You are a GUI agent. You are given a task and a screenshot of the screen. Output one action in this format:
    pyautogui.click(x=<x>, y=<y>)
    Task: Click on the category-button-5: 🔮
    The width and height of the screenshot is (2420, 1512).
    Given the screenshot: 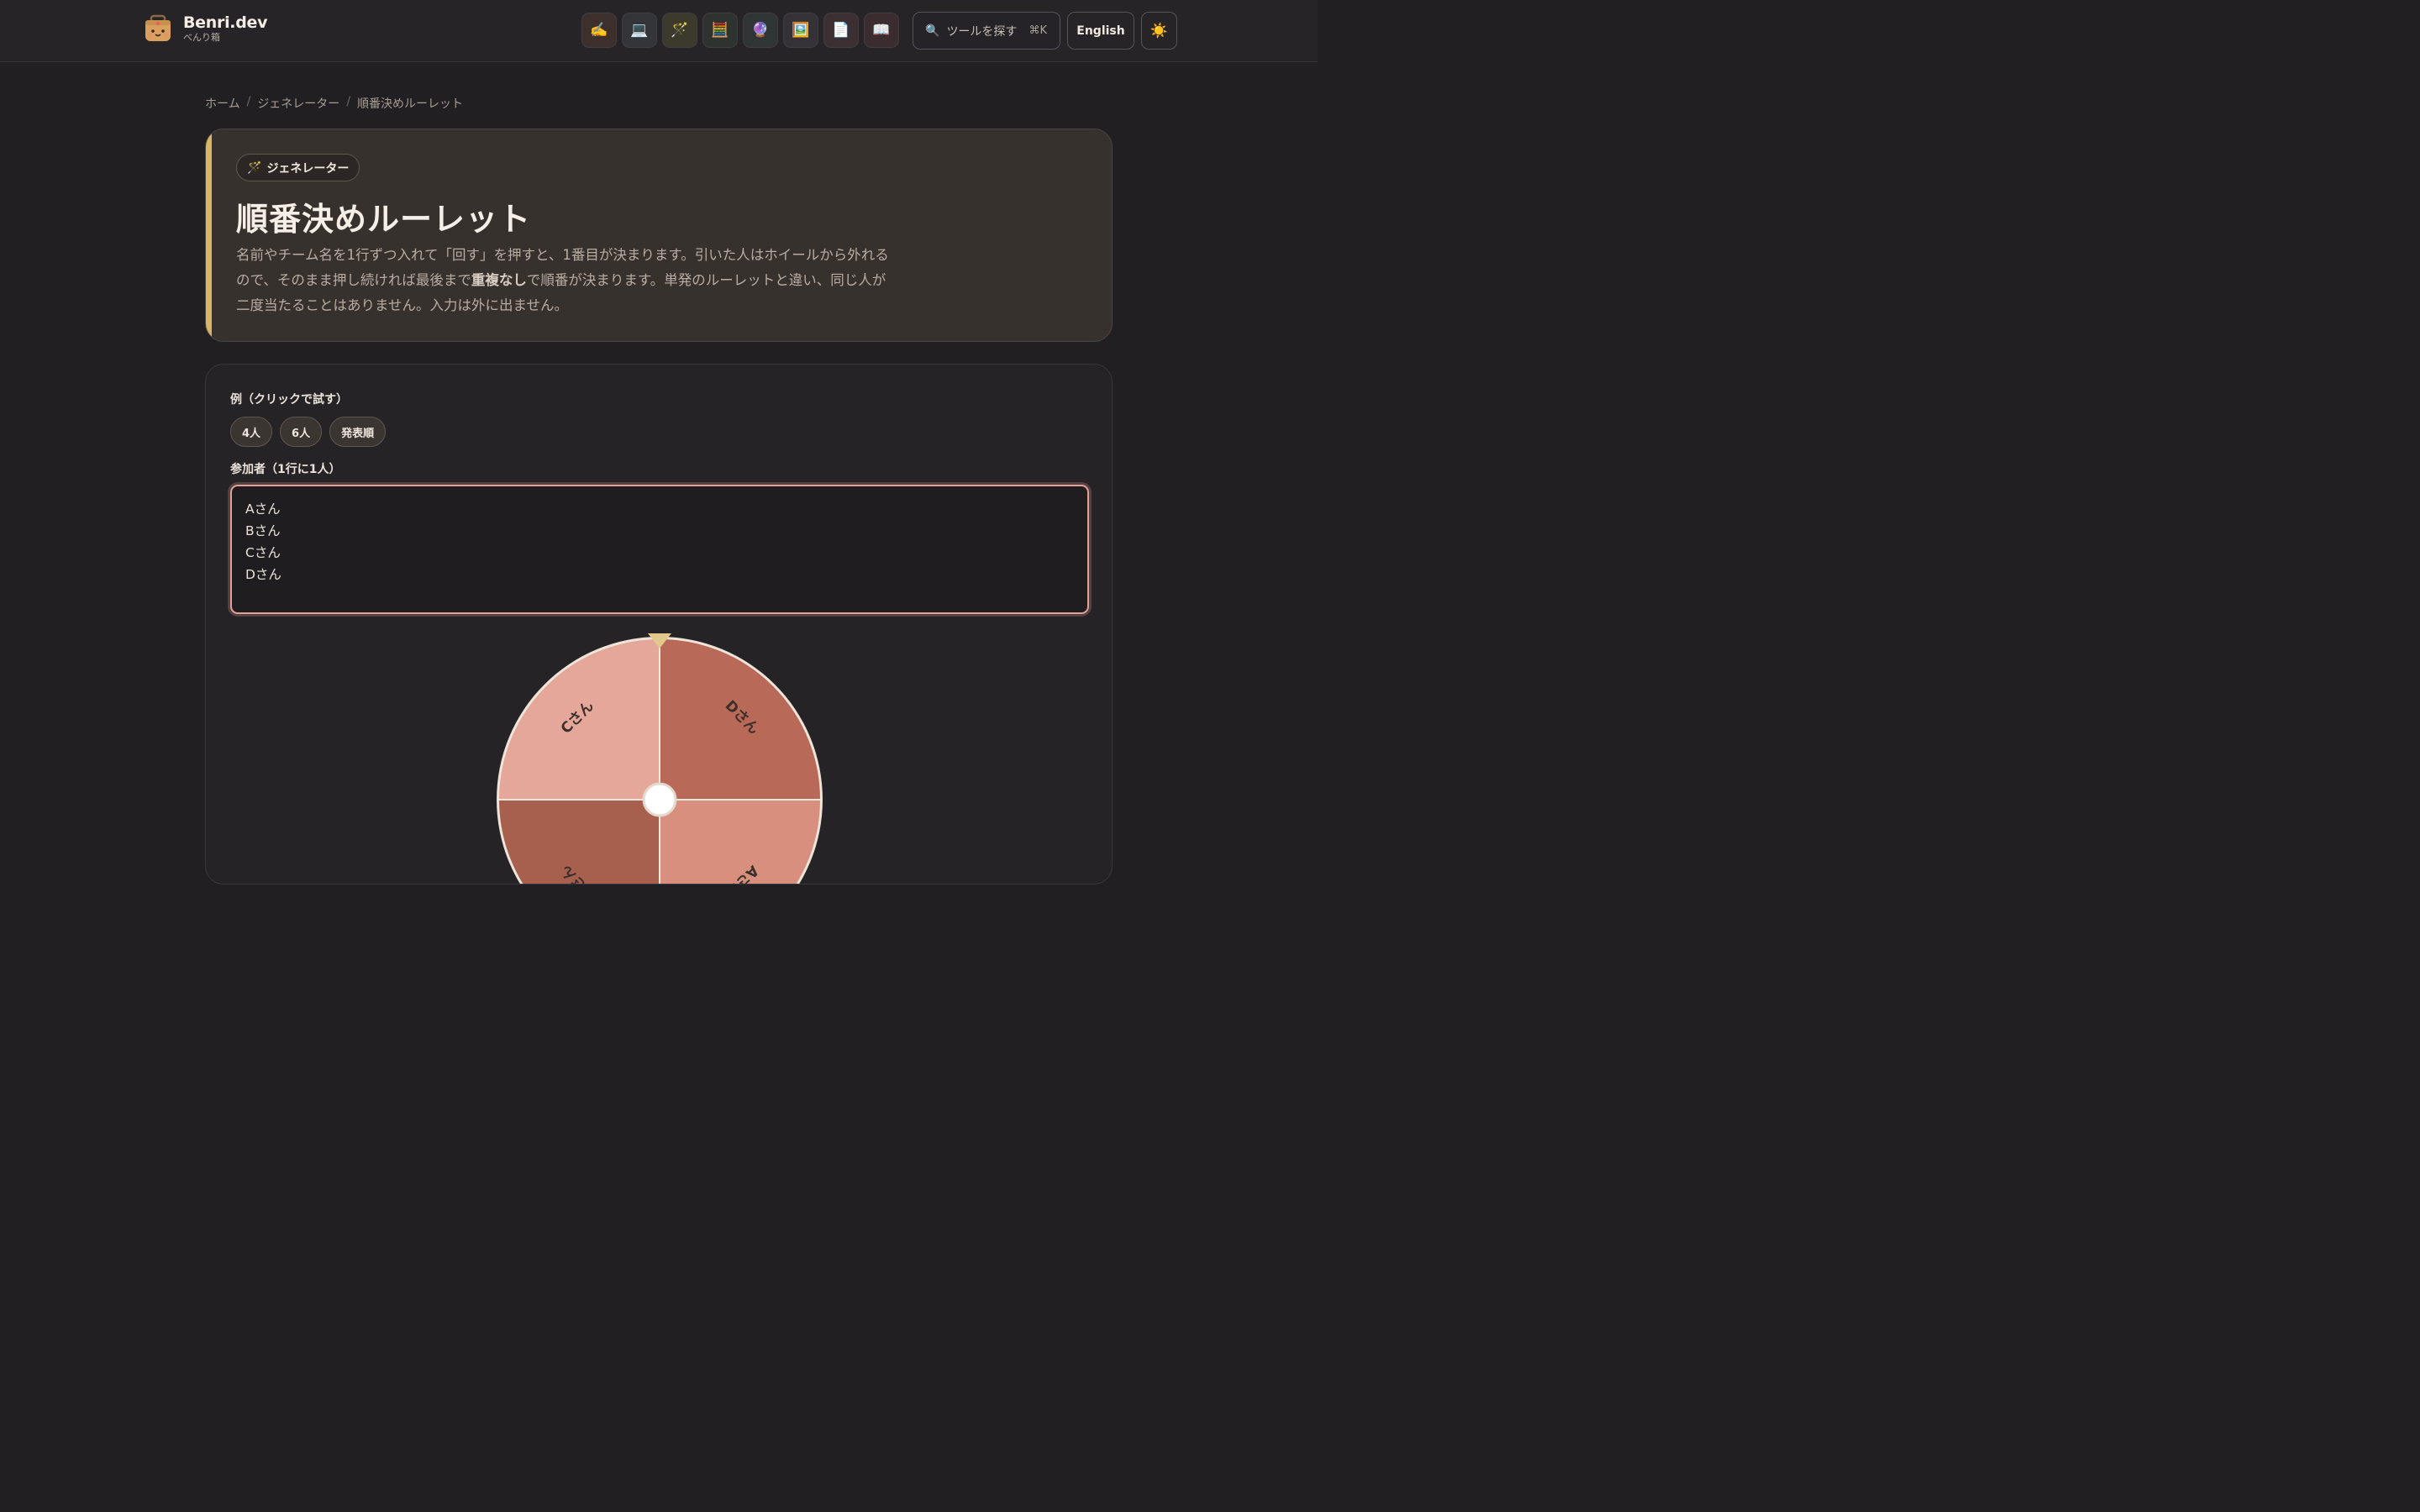 What is the action you would take?
    pyautogui.click(x=761, y=30)
    